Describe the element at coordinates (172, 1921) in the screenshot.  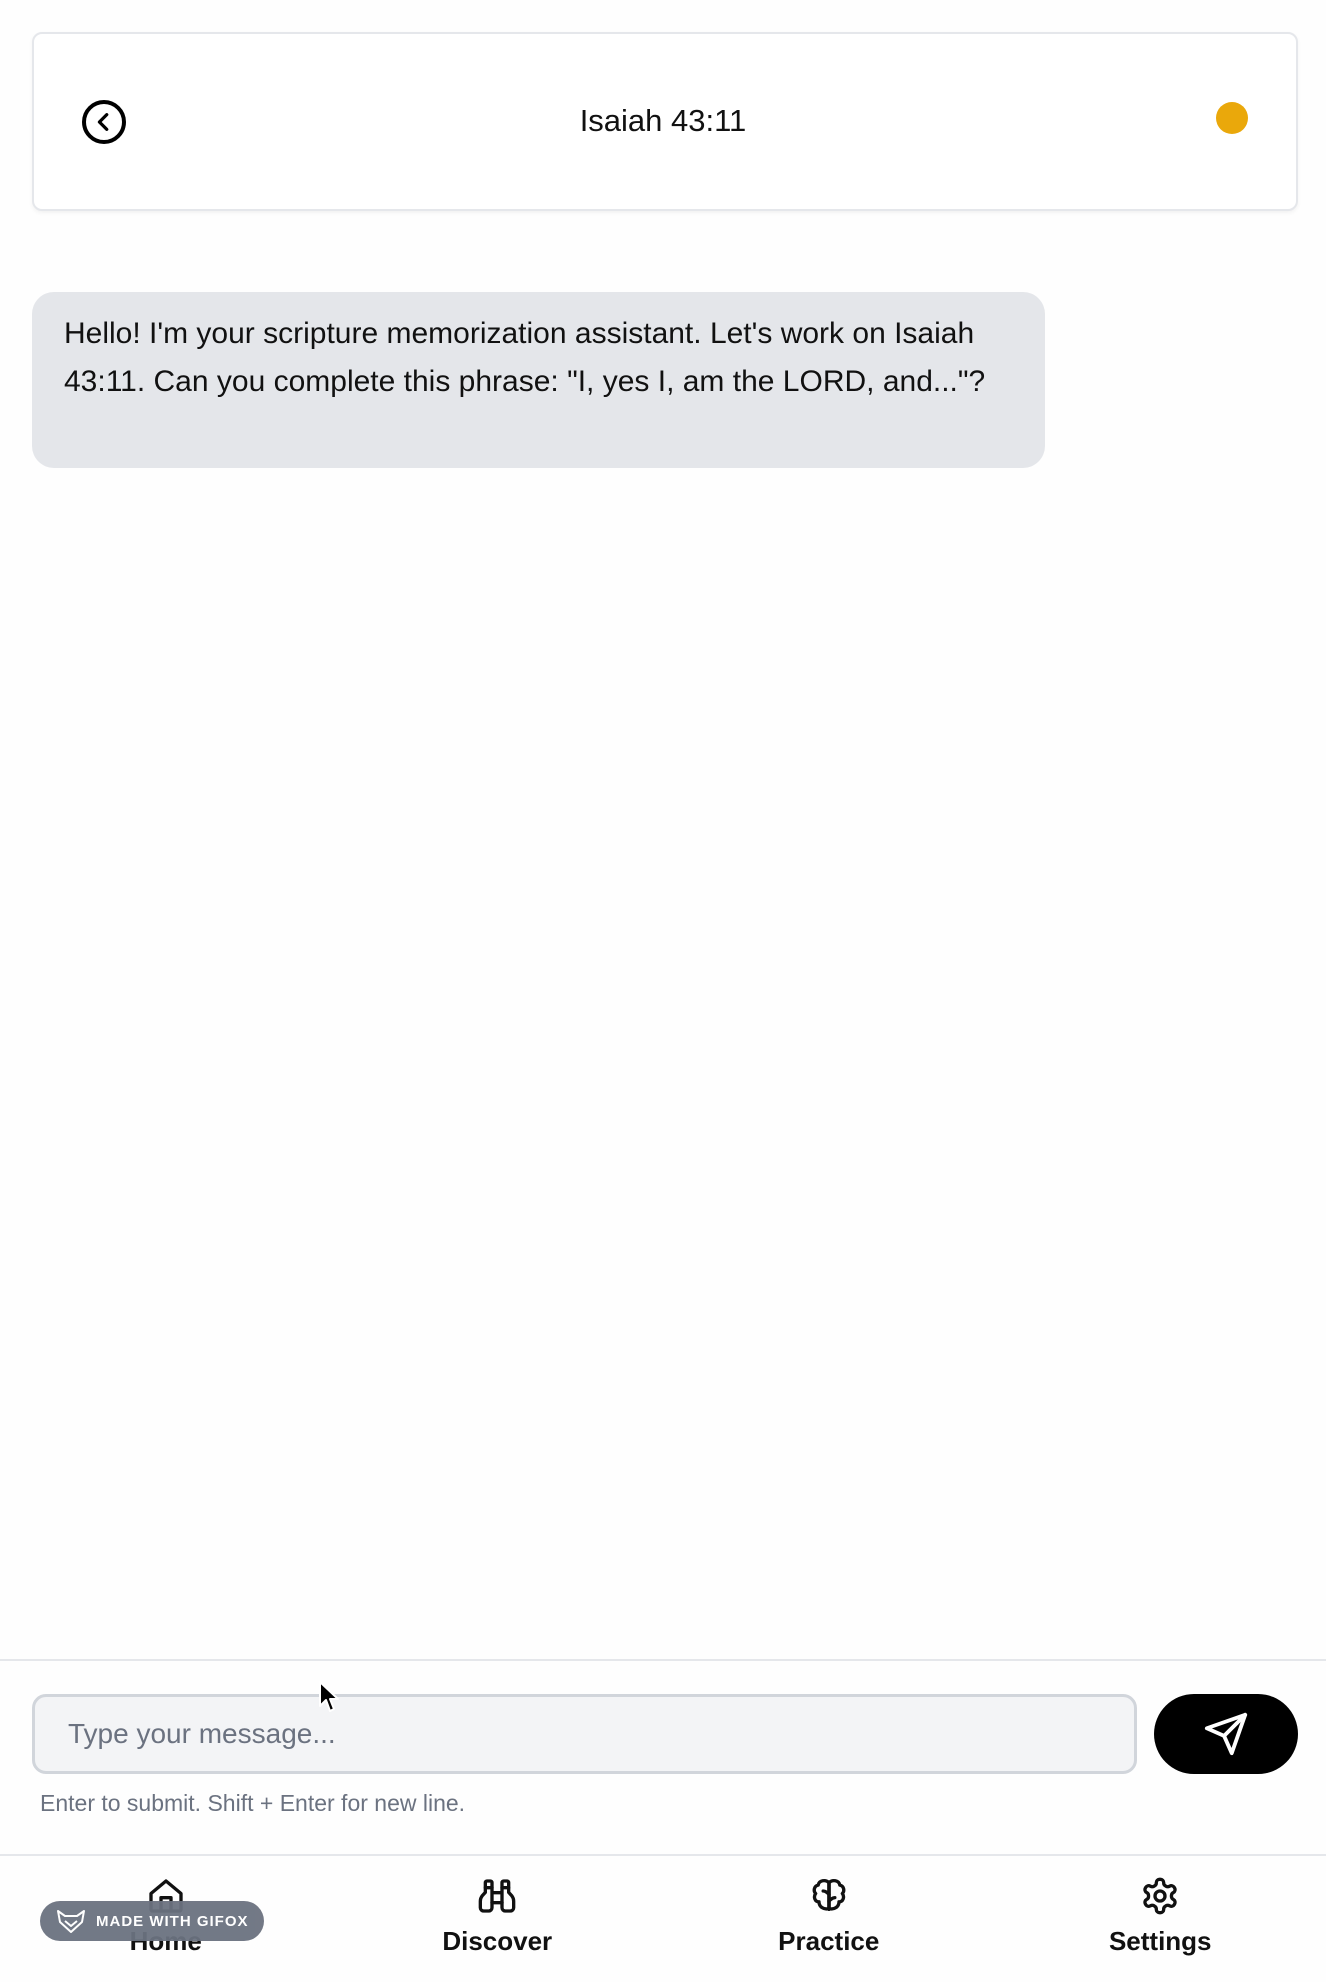
I see `watermark-text: MADE WITH GIFOX` at that location.